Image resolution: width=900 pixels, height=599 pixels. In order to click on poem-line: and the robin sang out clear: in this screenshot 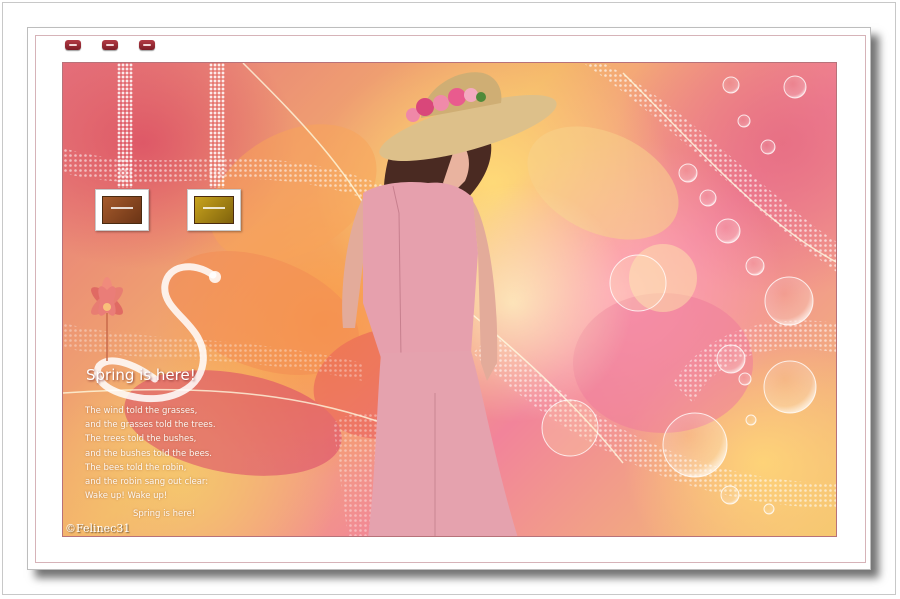, I will do `click(147, 482)`.